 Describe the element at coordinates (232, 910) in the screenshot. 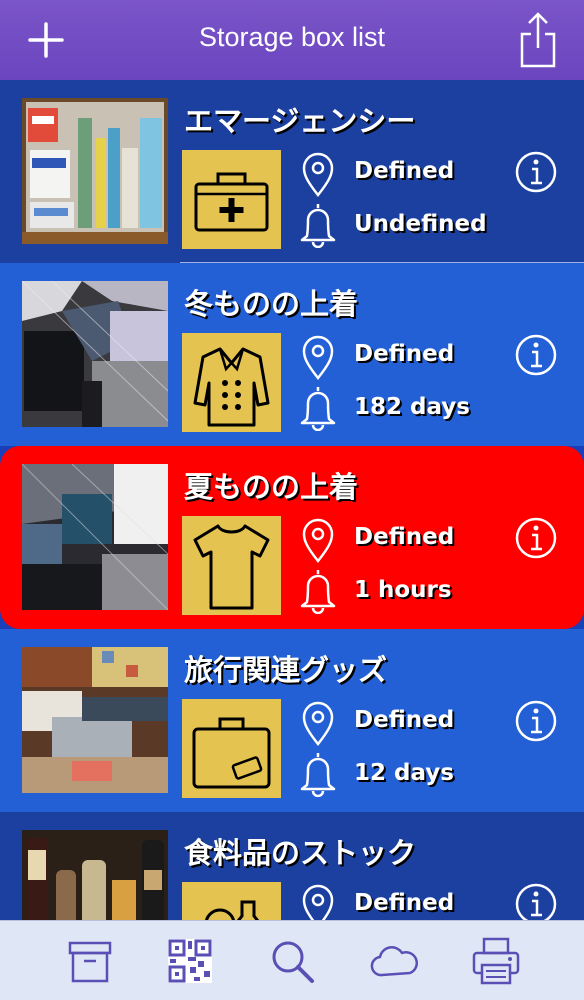

I see `food-bottle-icon` at that location.